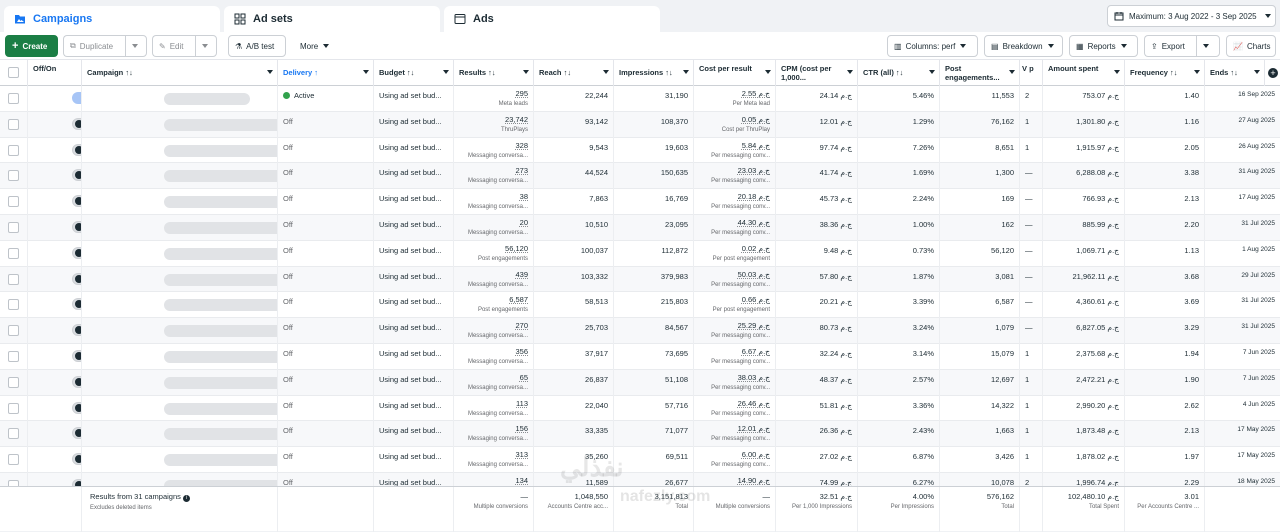 The image size is (1280, 532). I want to click on header-impressions: Impressions ↑↓, so click(654, 73).